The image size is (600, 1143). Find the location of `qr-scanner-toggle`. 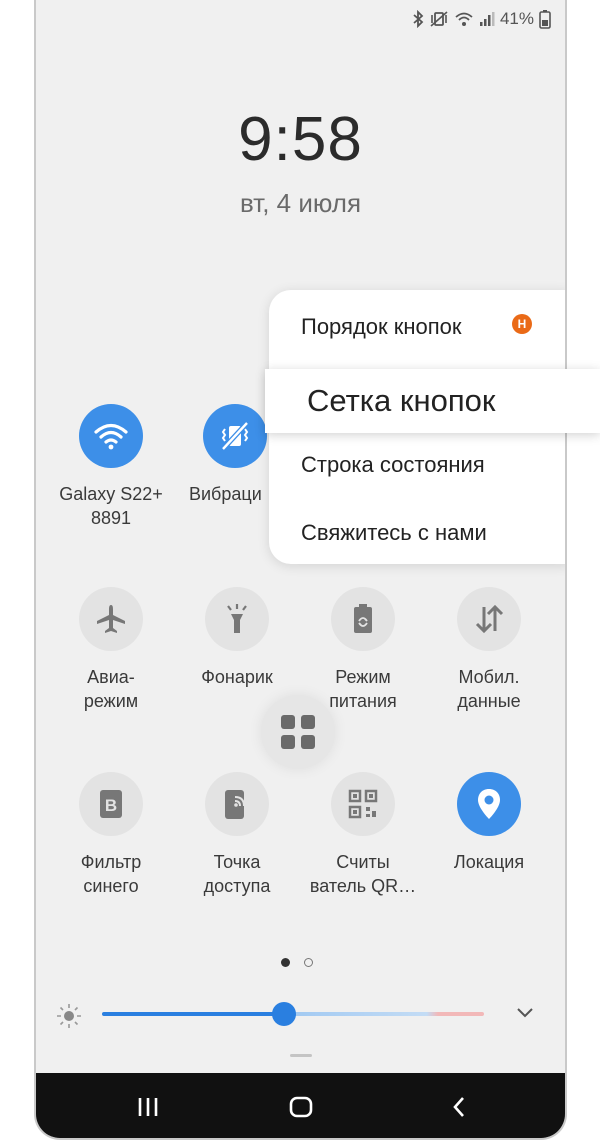

qr-scanner-toggle is located at coordinates (363, 804).